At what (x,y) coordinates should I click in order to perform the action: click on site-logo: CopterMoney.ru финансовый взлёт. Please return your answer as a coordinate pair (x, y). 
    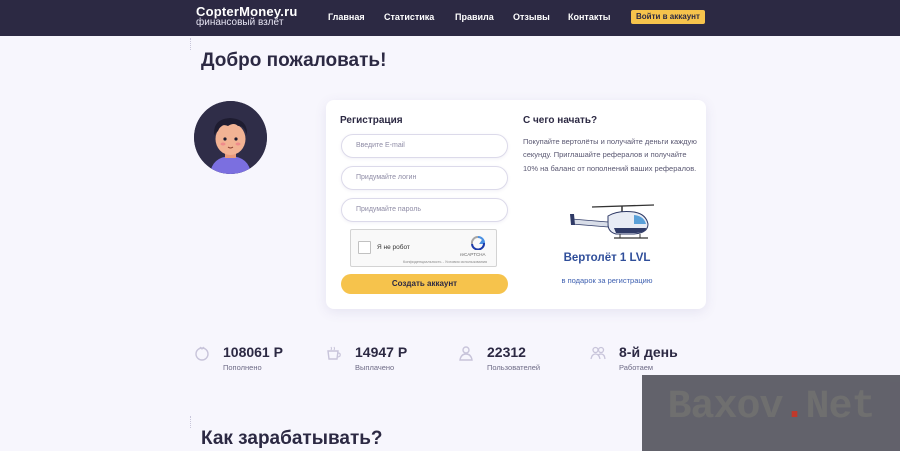
    Looking at the image, I should click on (247, 16).